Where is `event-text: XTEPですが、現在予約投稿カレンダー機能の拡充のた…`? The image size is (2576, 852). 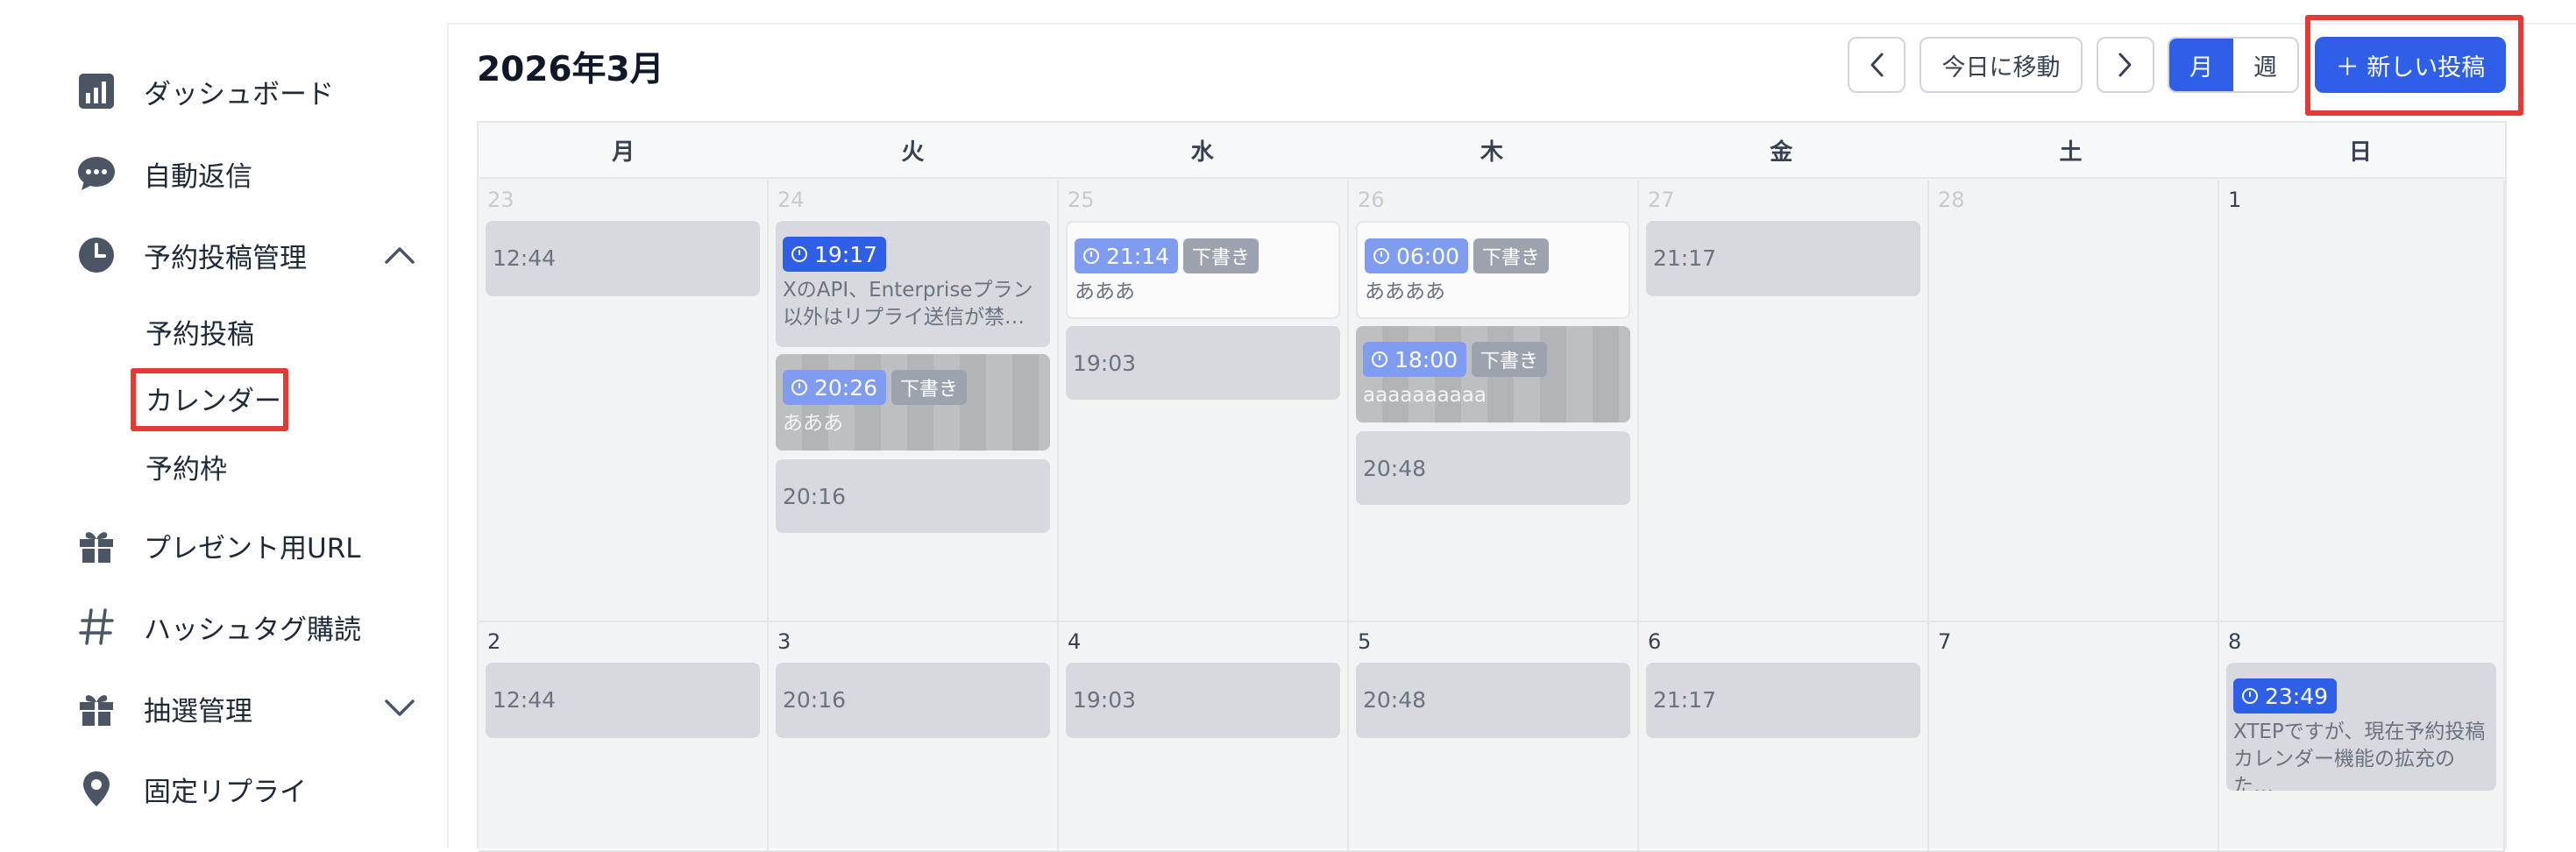
event-text: XTEPですが、現在予約投稿カレンダー機能の拡充のた… is located at coordinates (2359, 756).